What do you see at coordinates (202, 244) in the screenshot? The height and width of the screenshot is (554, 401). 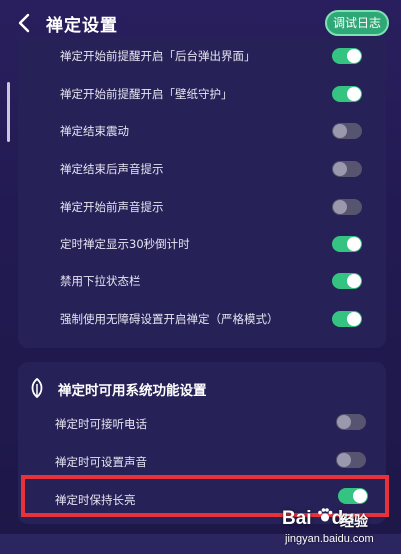 I see `setting-row: 定时禅定显示30秒倒计时` at bounding box center [202, 244].